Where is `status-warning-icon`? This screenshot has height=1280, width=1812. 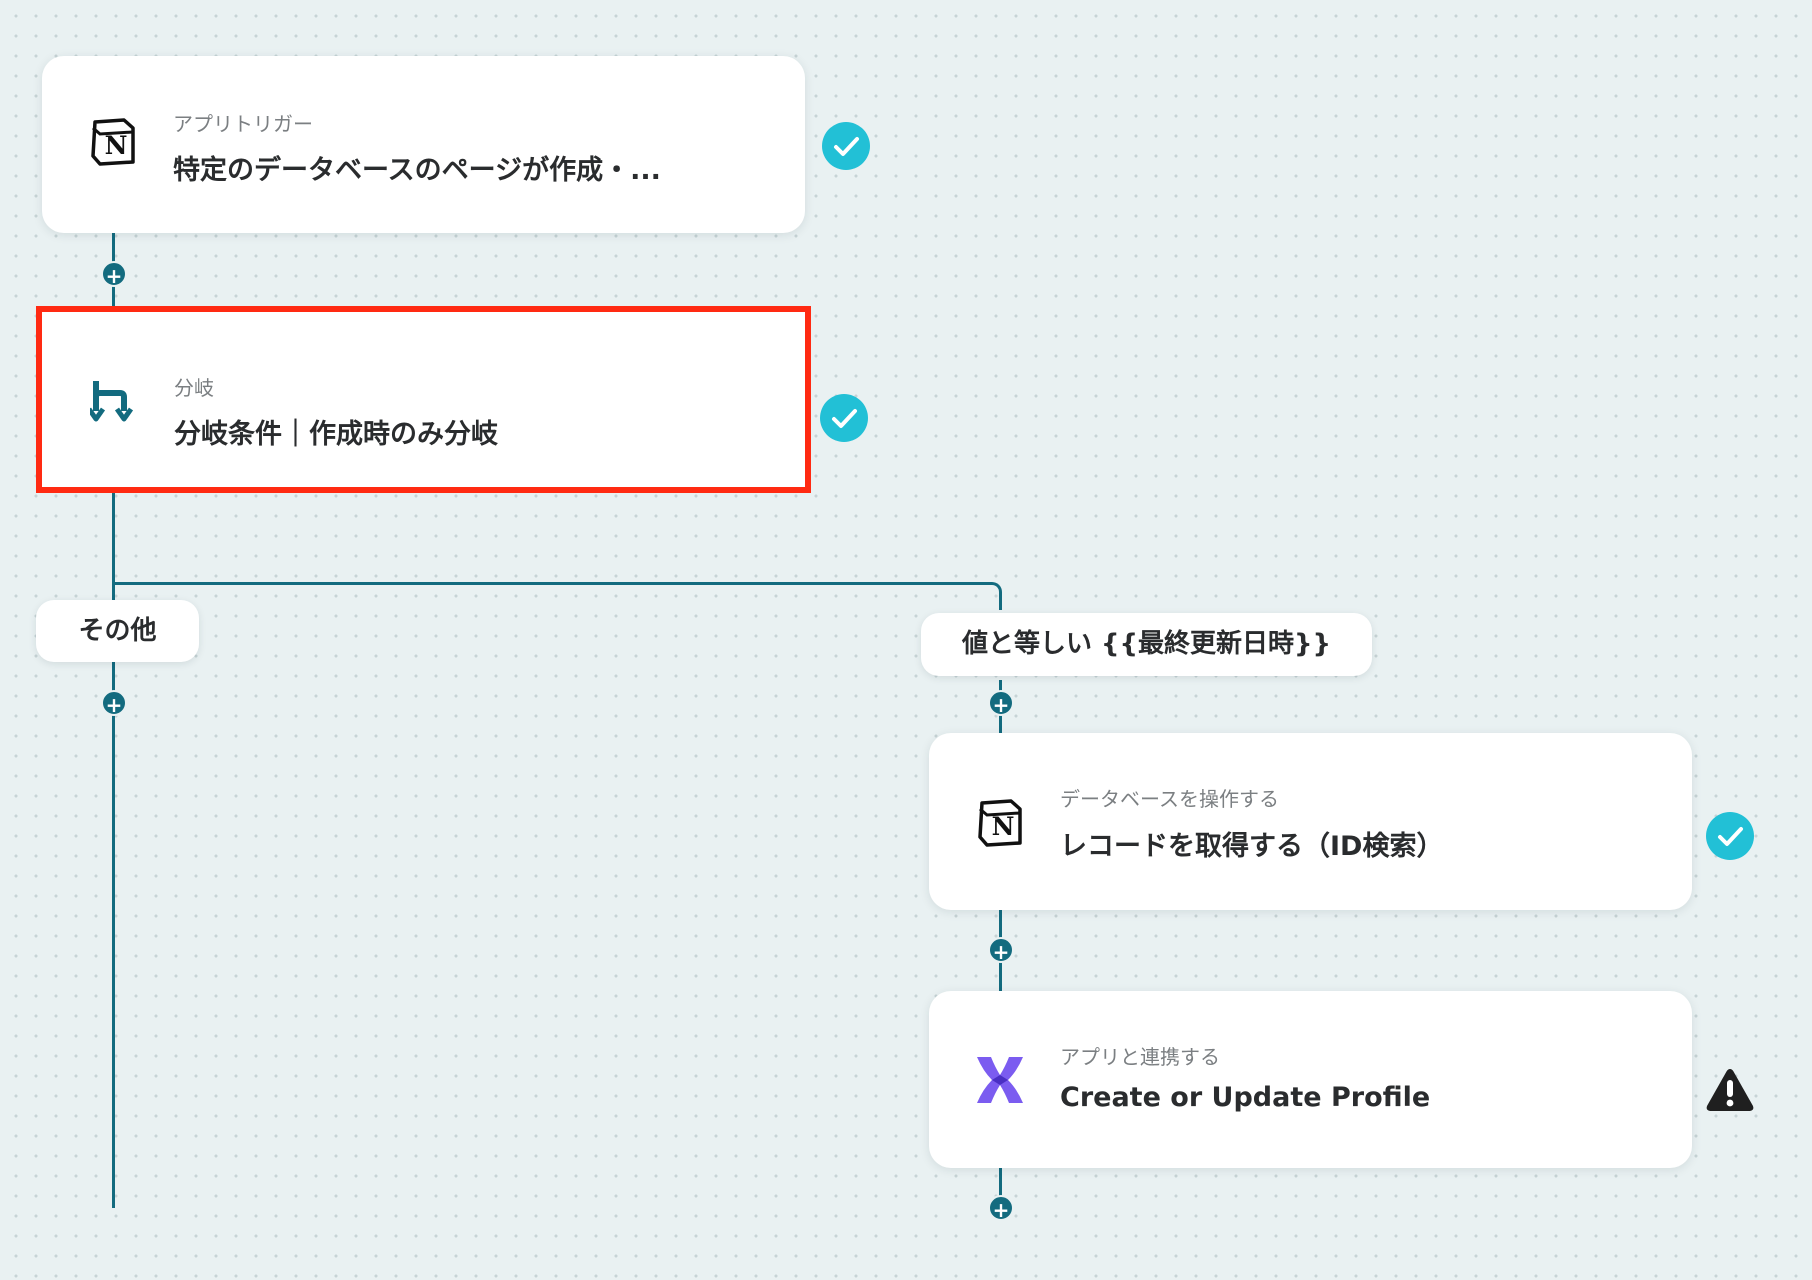
status-warning-icon is located at coordinates (1730, 1090).